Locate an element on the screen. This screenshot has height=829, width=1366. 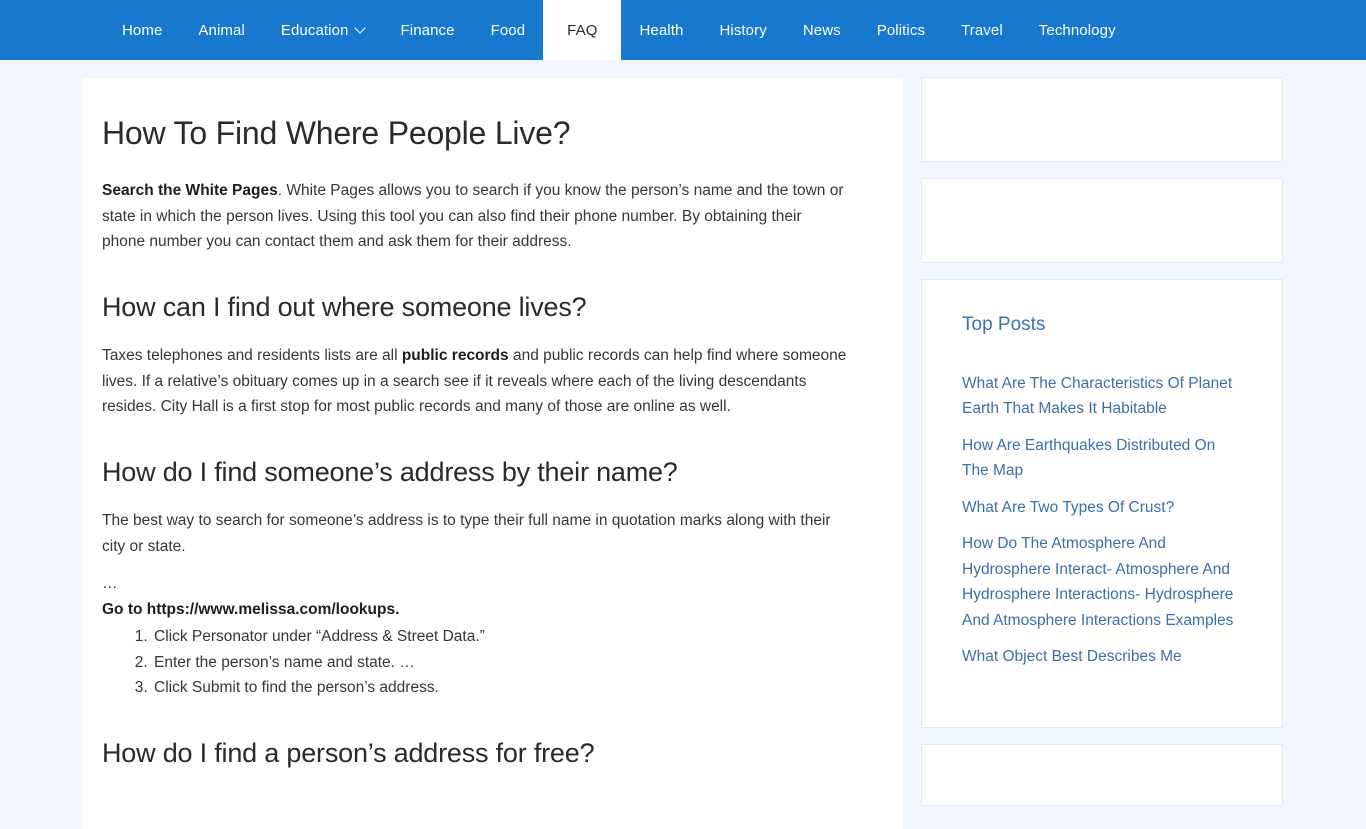
top-post-link: What Object Best Describes Me is located at coordinates (1072, 656).